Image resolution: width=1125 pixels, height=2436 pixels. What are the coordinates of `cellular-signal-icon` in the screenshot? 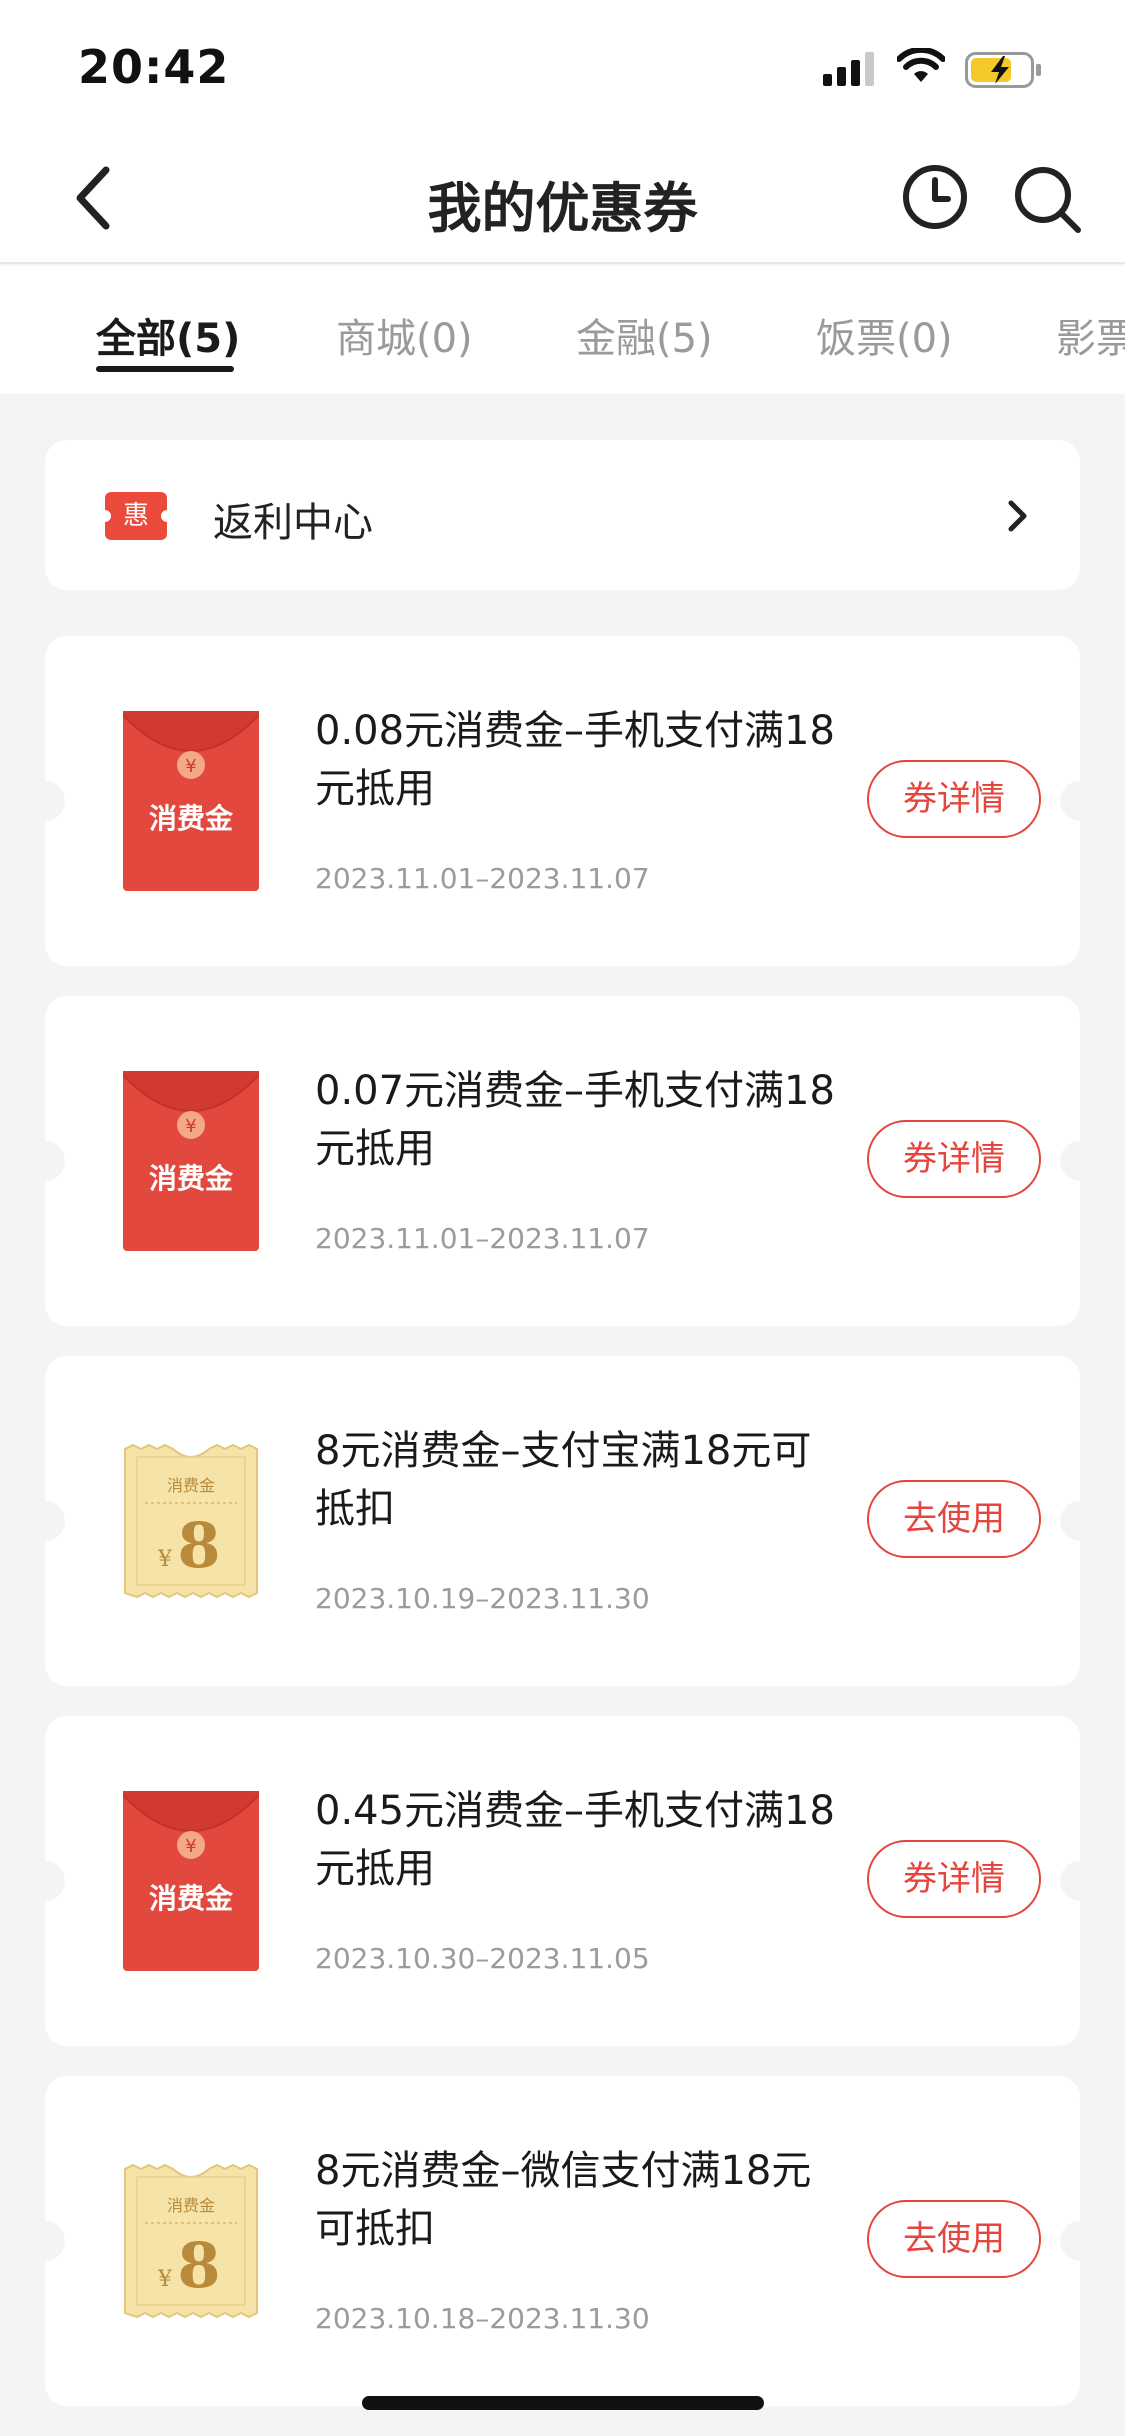 It's located at (848, 69).